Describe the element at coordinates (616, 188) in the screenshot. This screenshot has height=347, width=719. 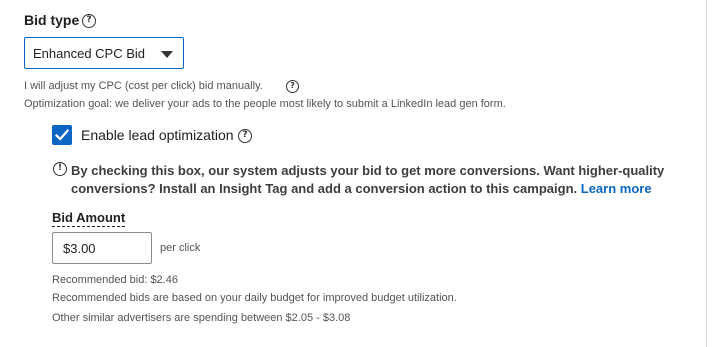
I see `learn-more-link: Learn more` at that location.